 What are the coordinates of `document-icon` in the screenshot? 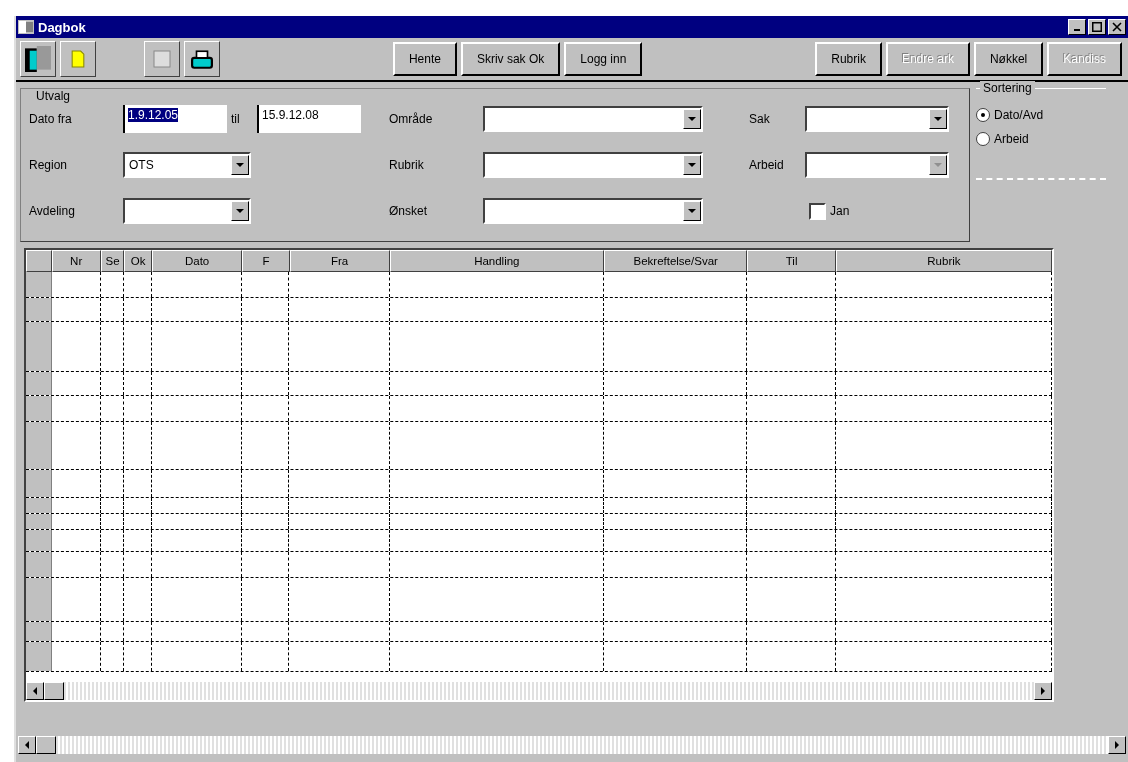 It's located at (78, 59).